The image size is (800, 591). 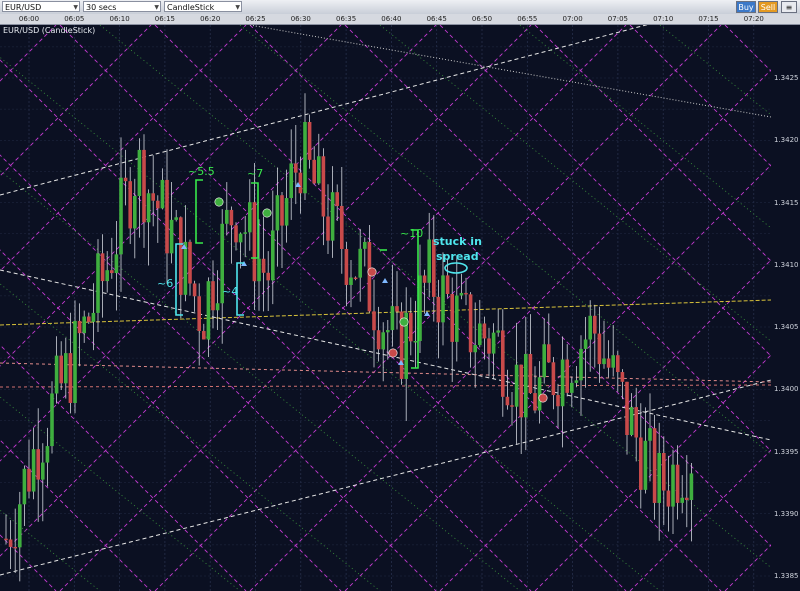 What do you see at coordinates (786, 140) in the screenshot?
I see `price-tick: 1.3420` at bounding box center [786, 140].